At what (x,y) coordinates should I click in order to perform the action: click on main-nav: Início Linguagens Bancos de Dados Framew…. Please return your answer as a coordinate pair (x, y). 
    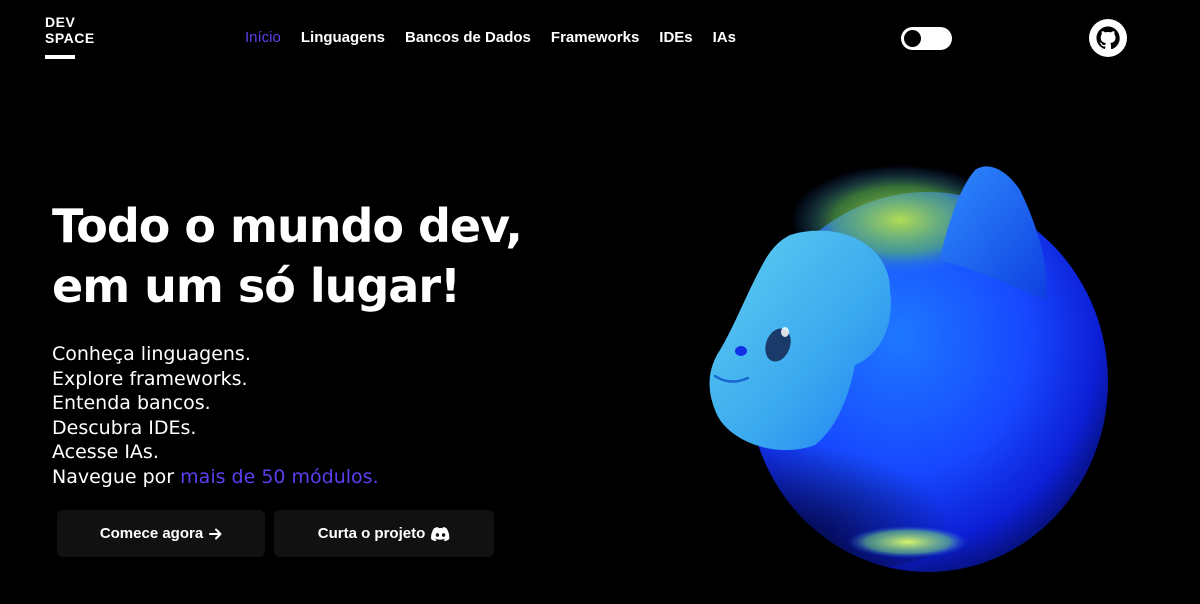
    Looking at the image, I should click on (490, 38).